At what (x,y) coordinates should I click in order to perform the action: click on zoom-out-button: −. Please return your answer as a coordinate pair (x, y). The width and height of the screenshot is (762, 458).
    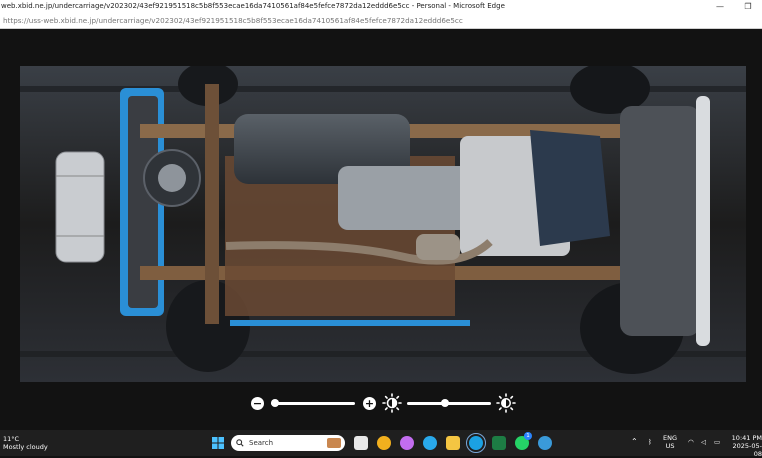
    Looking at the image, I should click on (257, 403).